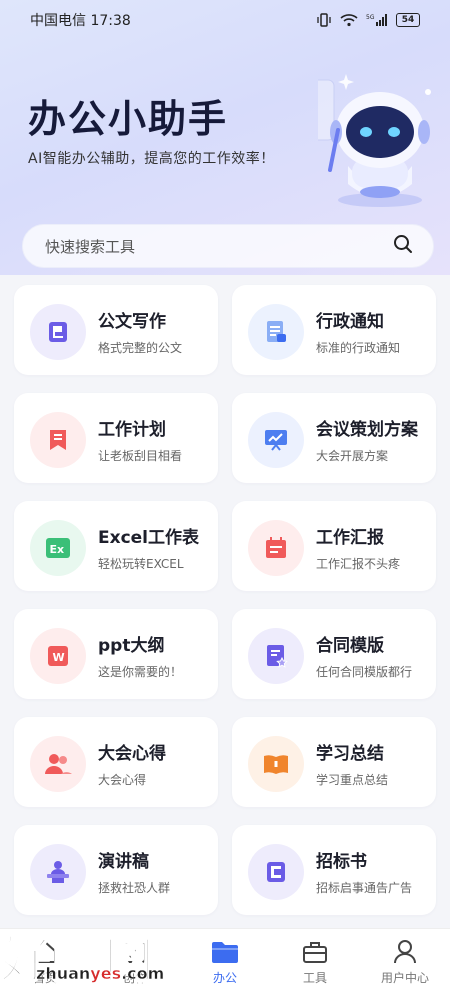 The width and height of the screenshot is (450, 1000). I want to click on tool-title: 大会心得, so click(132, 754).